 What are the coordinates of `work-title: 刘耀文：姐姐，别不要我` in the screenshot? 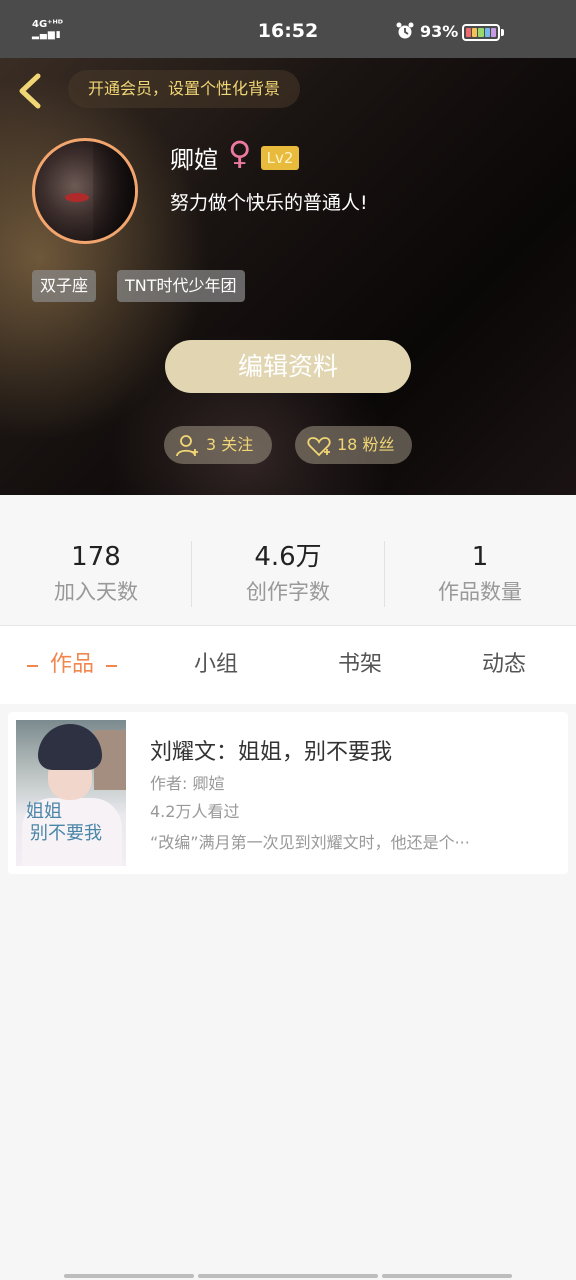 It's located at (271, 752).